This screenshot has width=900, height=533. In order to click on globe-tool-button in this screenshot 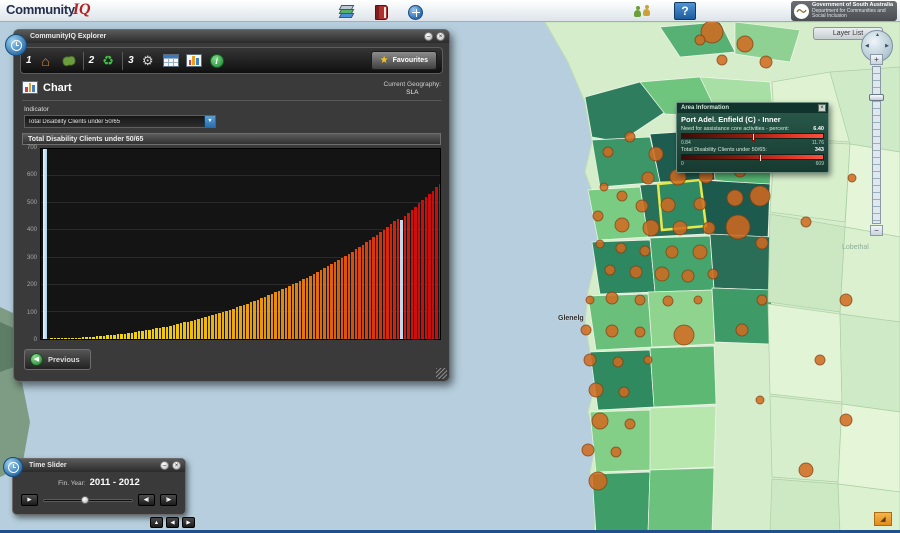, I will do `click(415, 12)`.